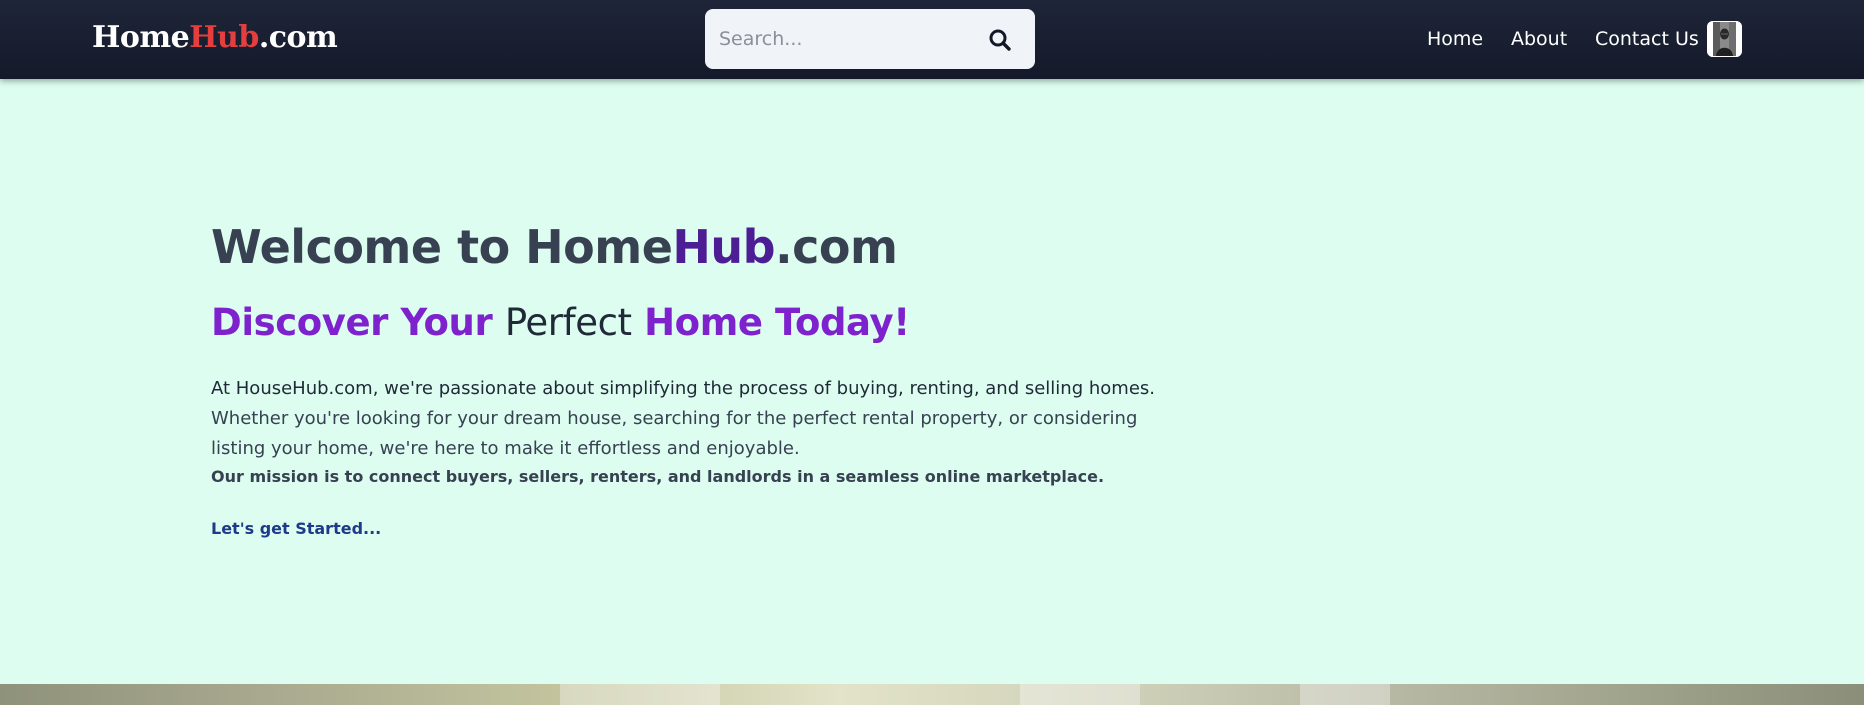 The image size is (1864, 705). I want to click on navbar: HomeHub.com Home About Contact Us, so click(932, 39).